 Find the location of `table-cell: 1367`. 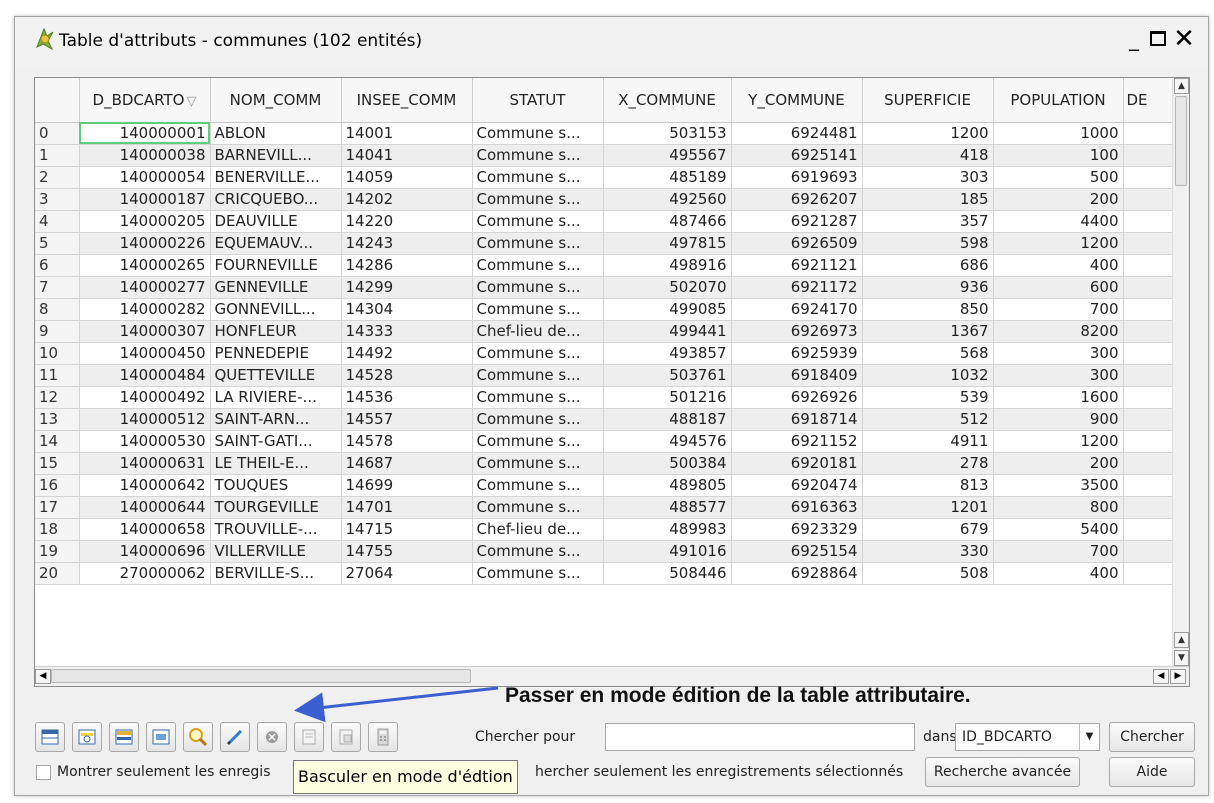

table-cell: 1367 is located at coordinates (928, 331).